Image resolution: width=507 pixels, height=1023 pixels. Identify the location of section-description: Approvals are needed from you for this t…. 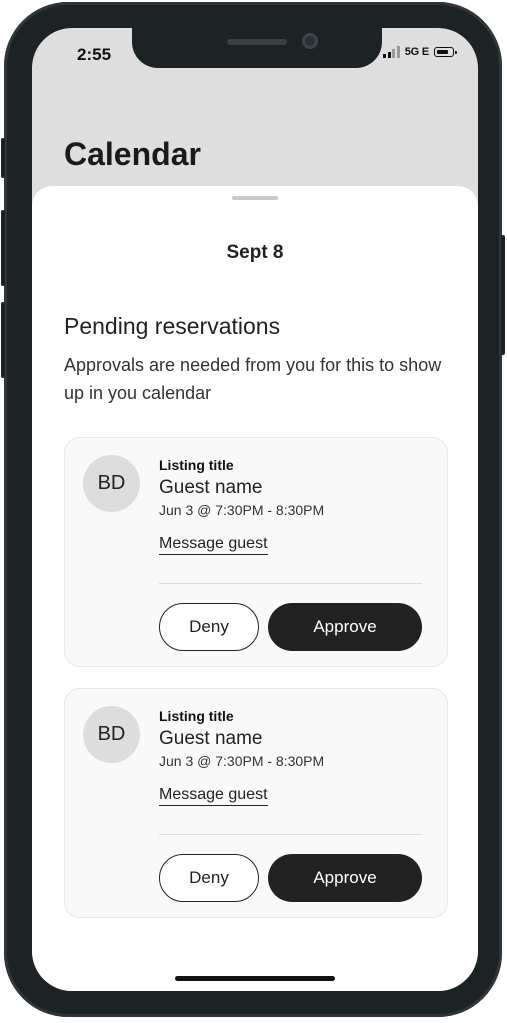
(253, 379).